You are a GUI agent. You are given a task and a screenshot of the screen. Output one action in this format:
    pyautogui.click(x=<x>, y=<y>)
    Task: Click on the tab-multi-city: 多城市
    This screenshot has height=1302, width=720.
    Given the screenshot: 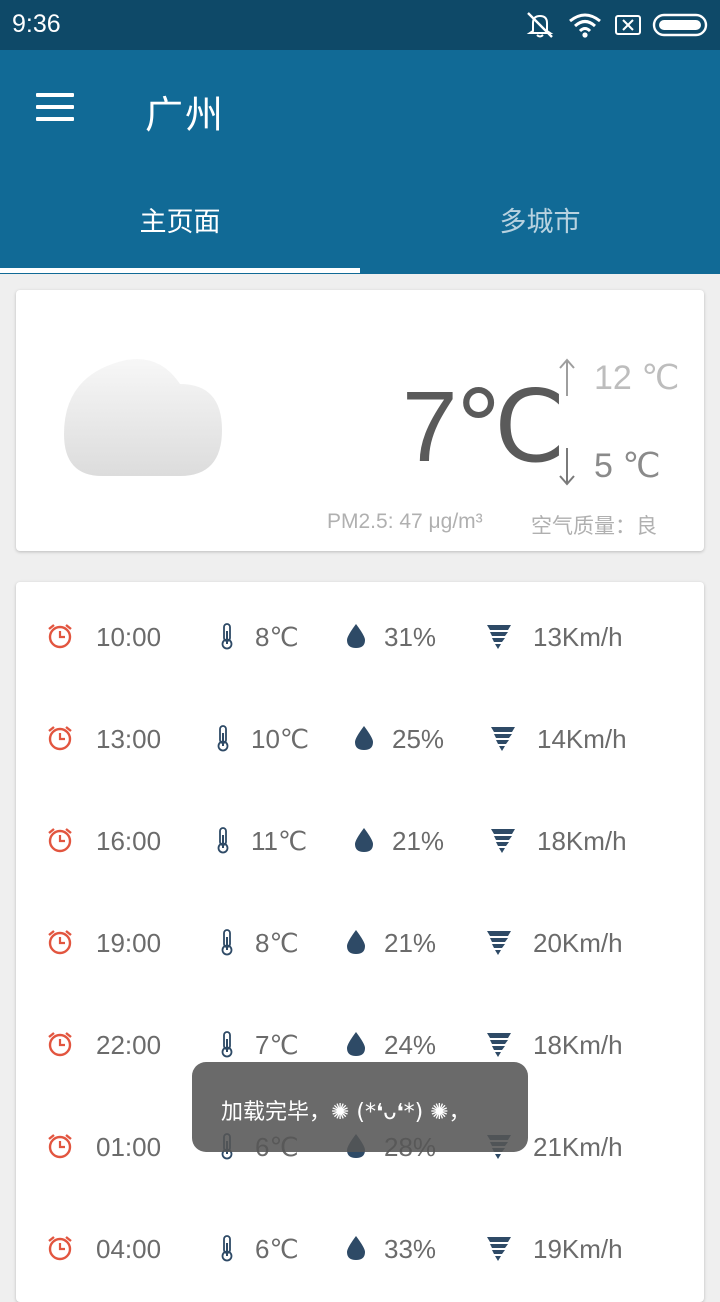 What is the action you would take?
    pyautogui.click(x=540, y=219)
    